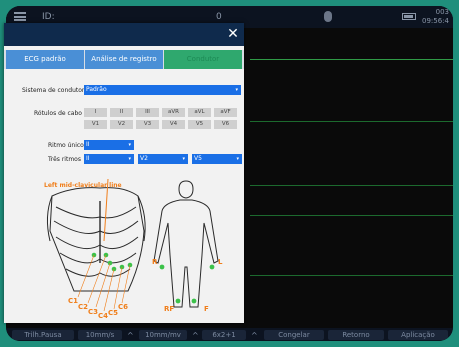 This screenshot has height=347, width=459. What do you see at coordinates (103, 316) in the screenshot?
I see `label-c4: C4` at bounding box center [103, 316].